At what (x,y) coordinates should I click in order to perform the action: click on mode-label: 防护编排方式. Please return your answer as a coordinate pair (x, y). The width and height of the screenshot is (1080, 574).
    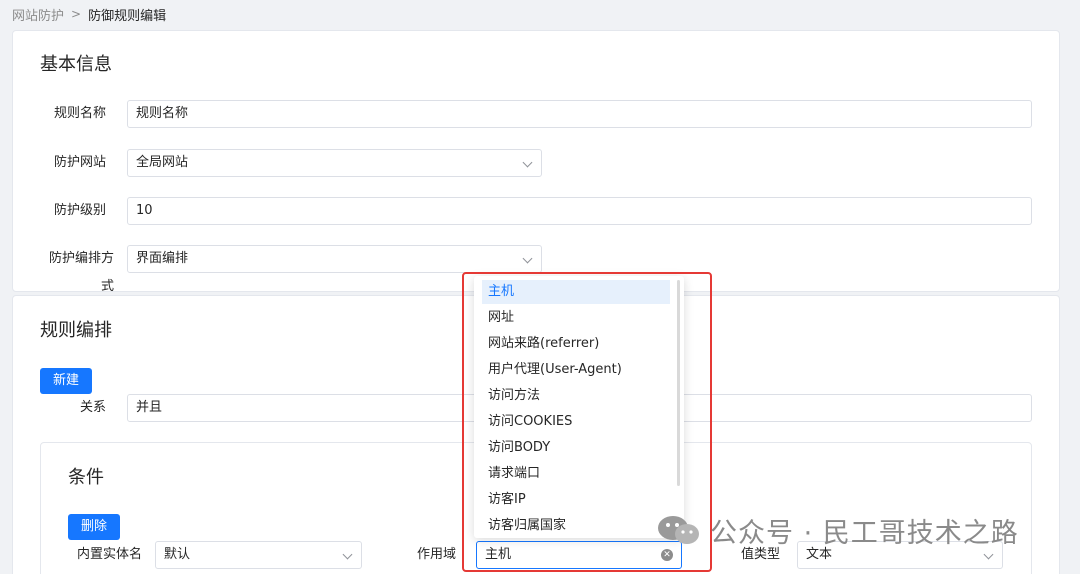
    Looking at the image, I should click on (81, 272).